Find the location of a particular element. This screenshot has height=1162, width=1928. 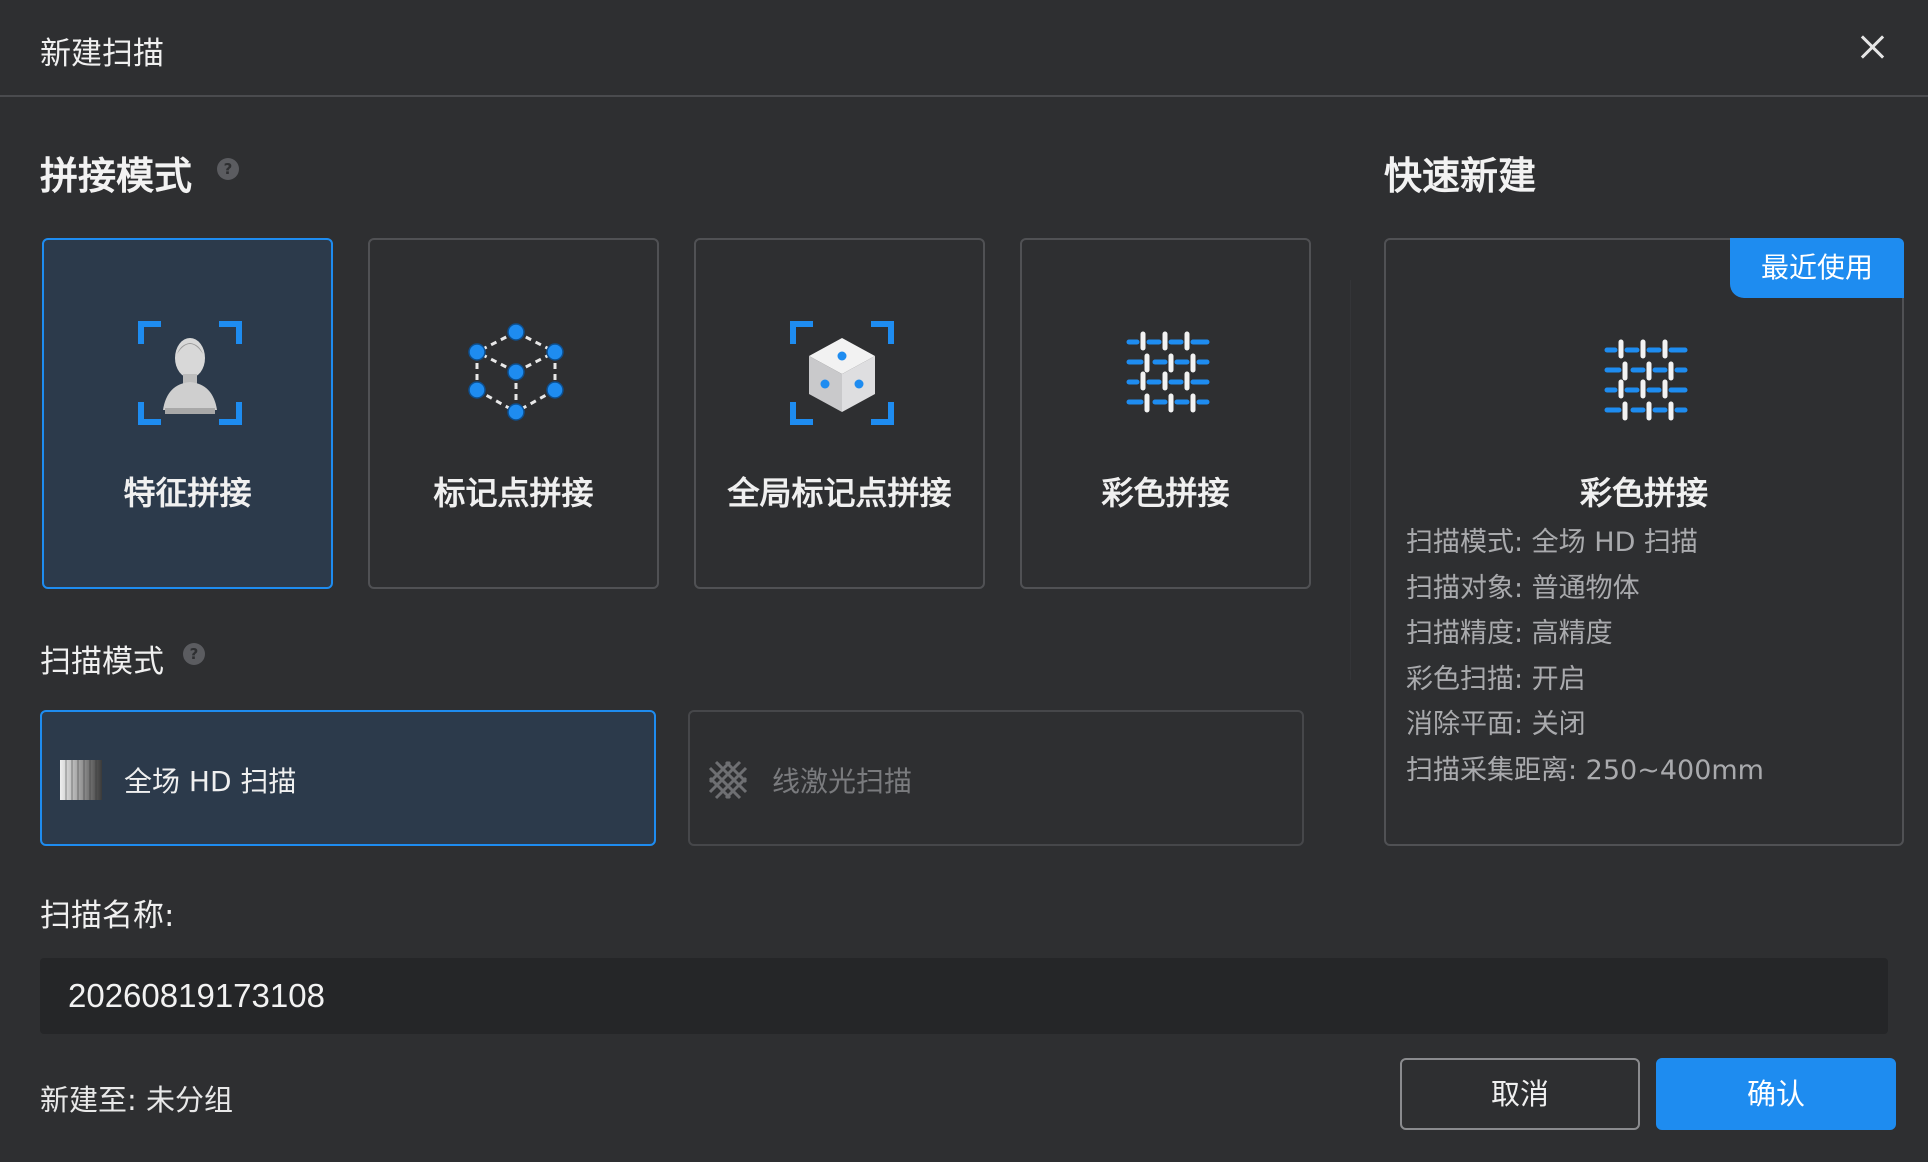

close-icon is located at coordinates (1872, 48).